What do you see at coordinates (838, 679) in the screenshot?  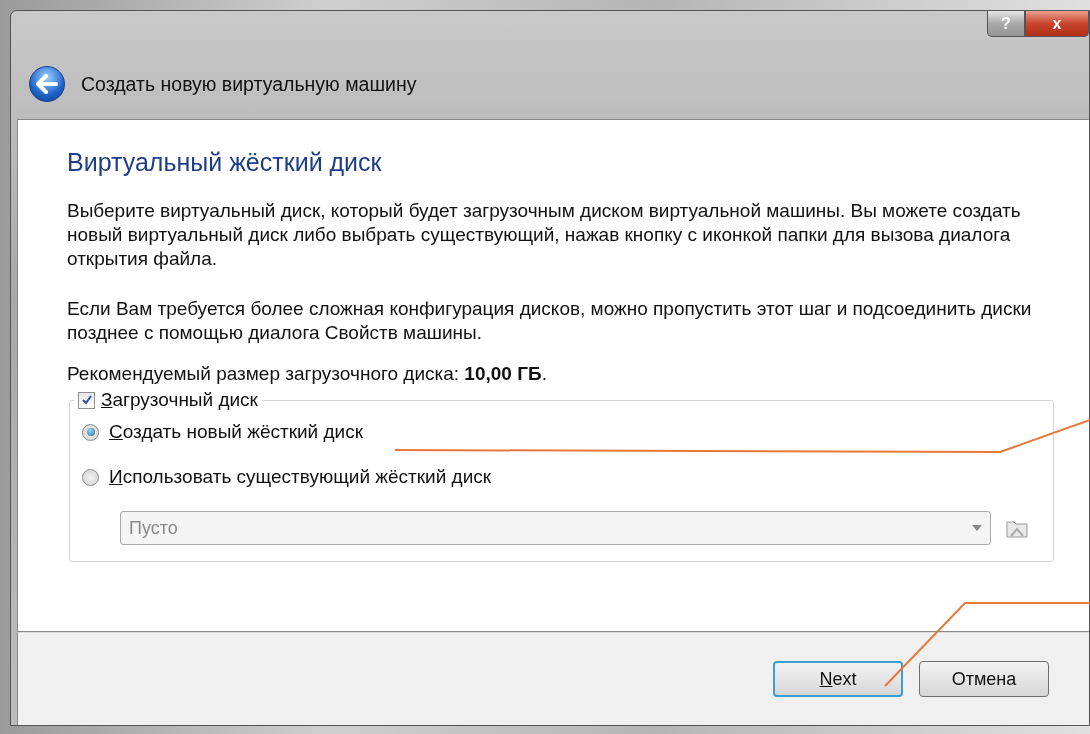 I see `next-button: Next` at bounding box center [838, 679].